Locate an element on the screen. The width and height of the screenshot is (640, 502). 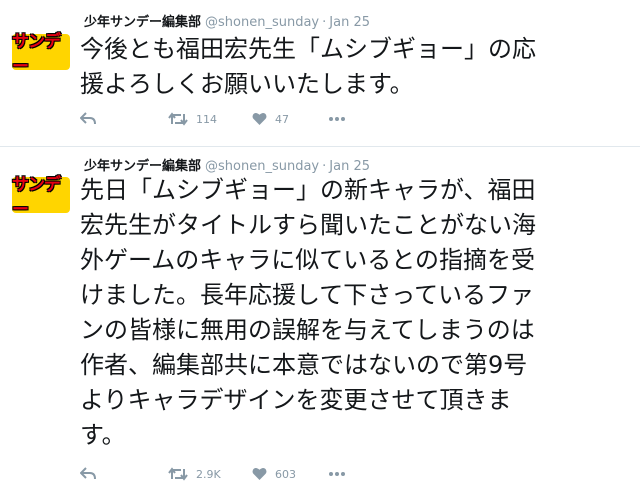
tweet-actions: 2.9K 603 is located at coordinates (213, 474).